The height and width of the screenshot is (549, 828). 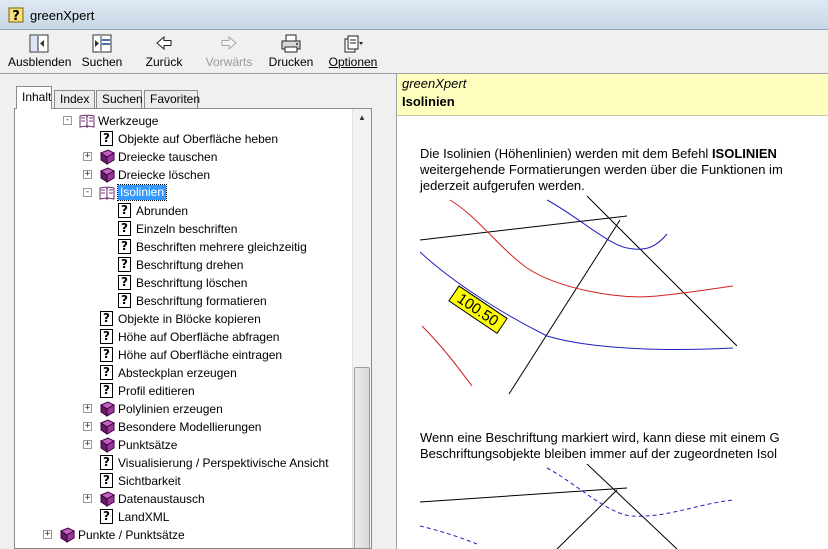 What do you see at coordinates (62, 15) in the screenshot?
I see `window-title: greenXpert` at bounding box center [62, 15].